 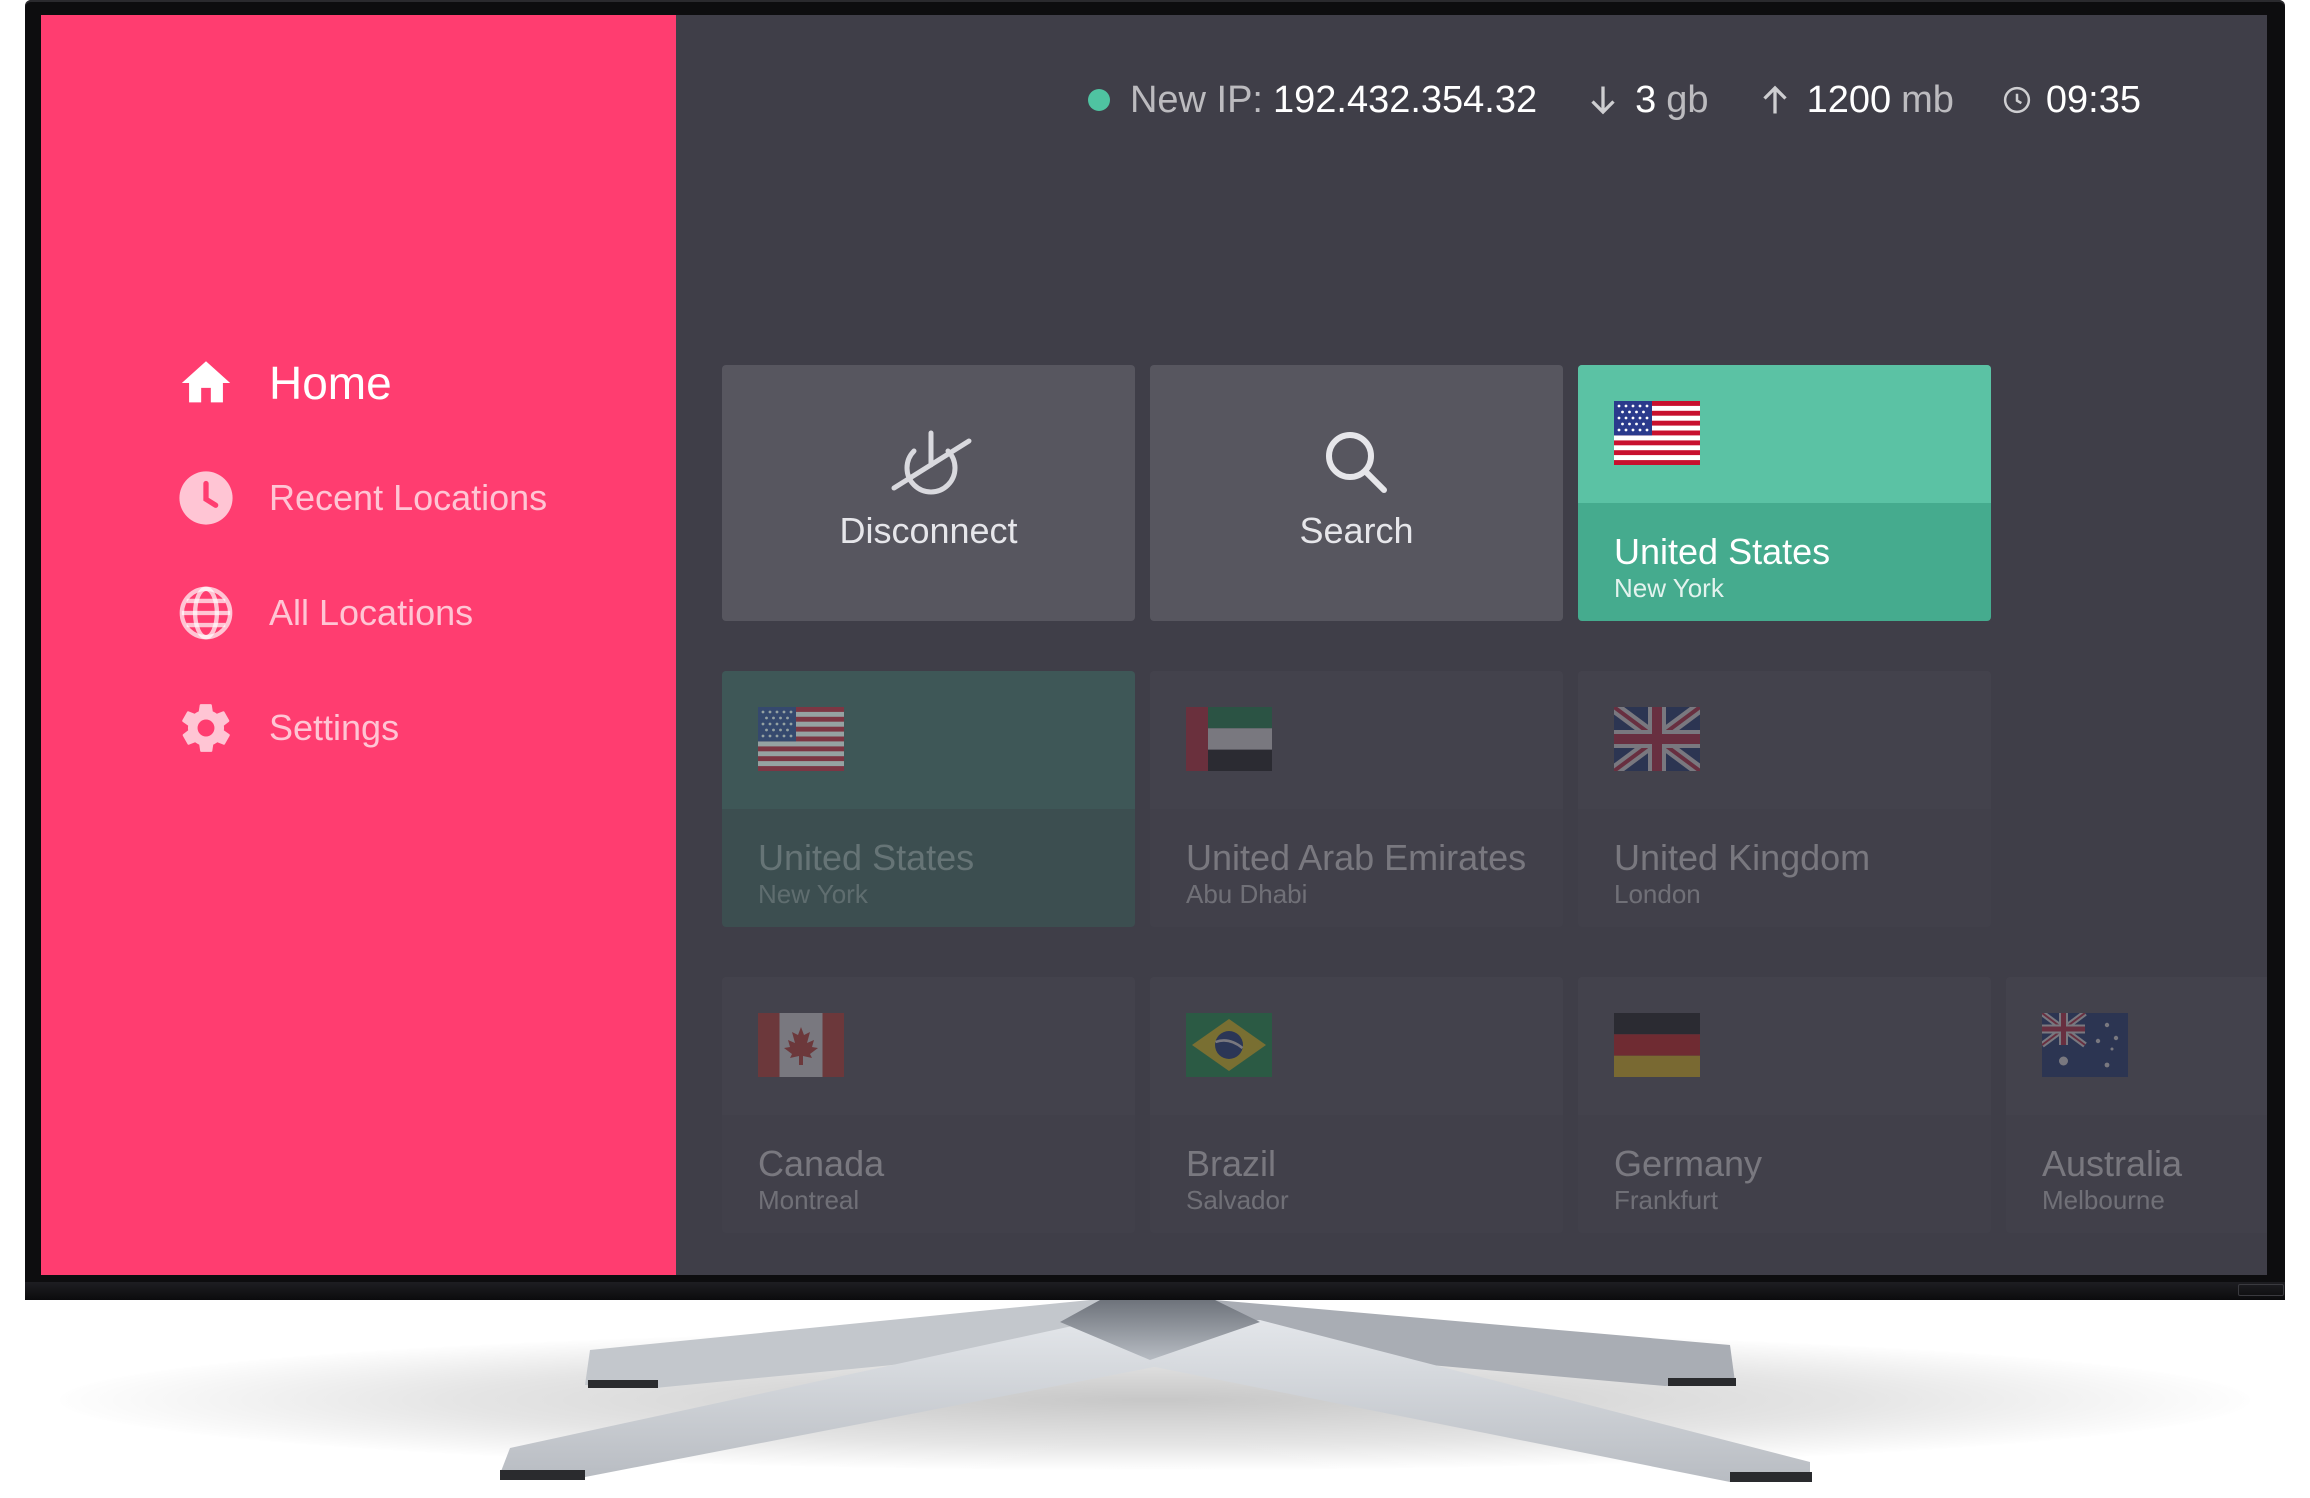 I want to click on home-icon, so click(x=206, y=383).